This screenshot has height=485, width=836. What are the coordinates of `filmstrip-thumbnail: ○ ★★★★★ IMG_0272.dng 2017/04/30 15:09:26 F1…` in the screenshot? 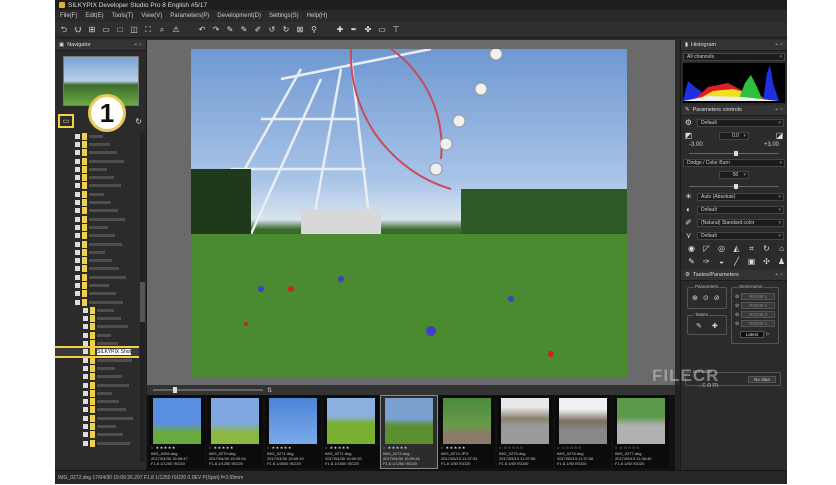 It's located at (409, 432).